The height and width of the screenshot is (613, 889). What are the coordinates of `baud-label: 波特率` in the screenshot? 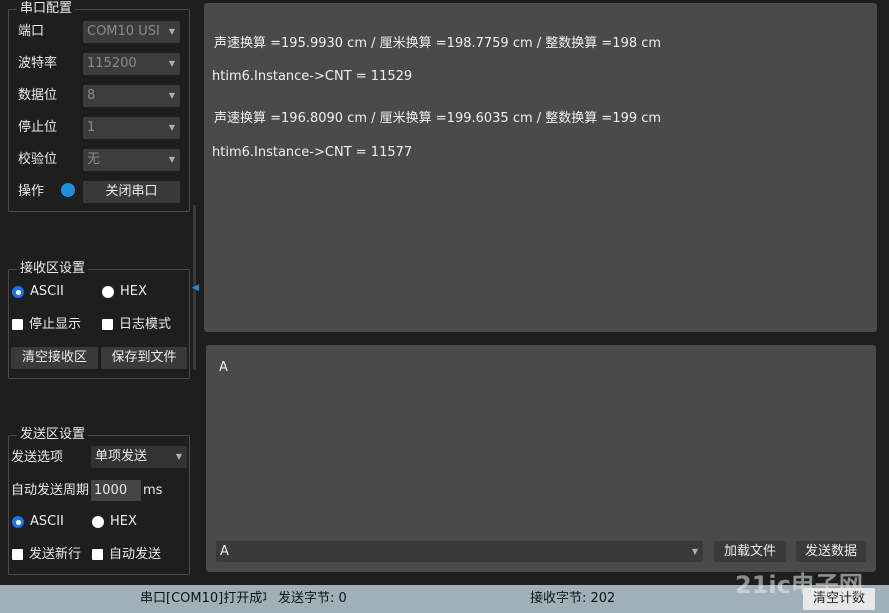 It's located at (38, 63).